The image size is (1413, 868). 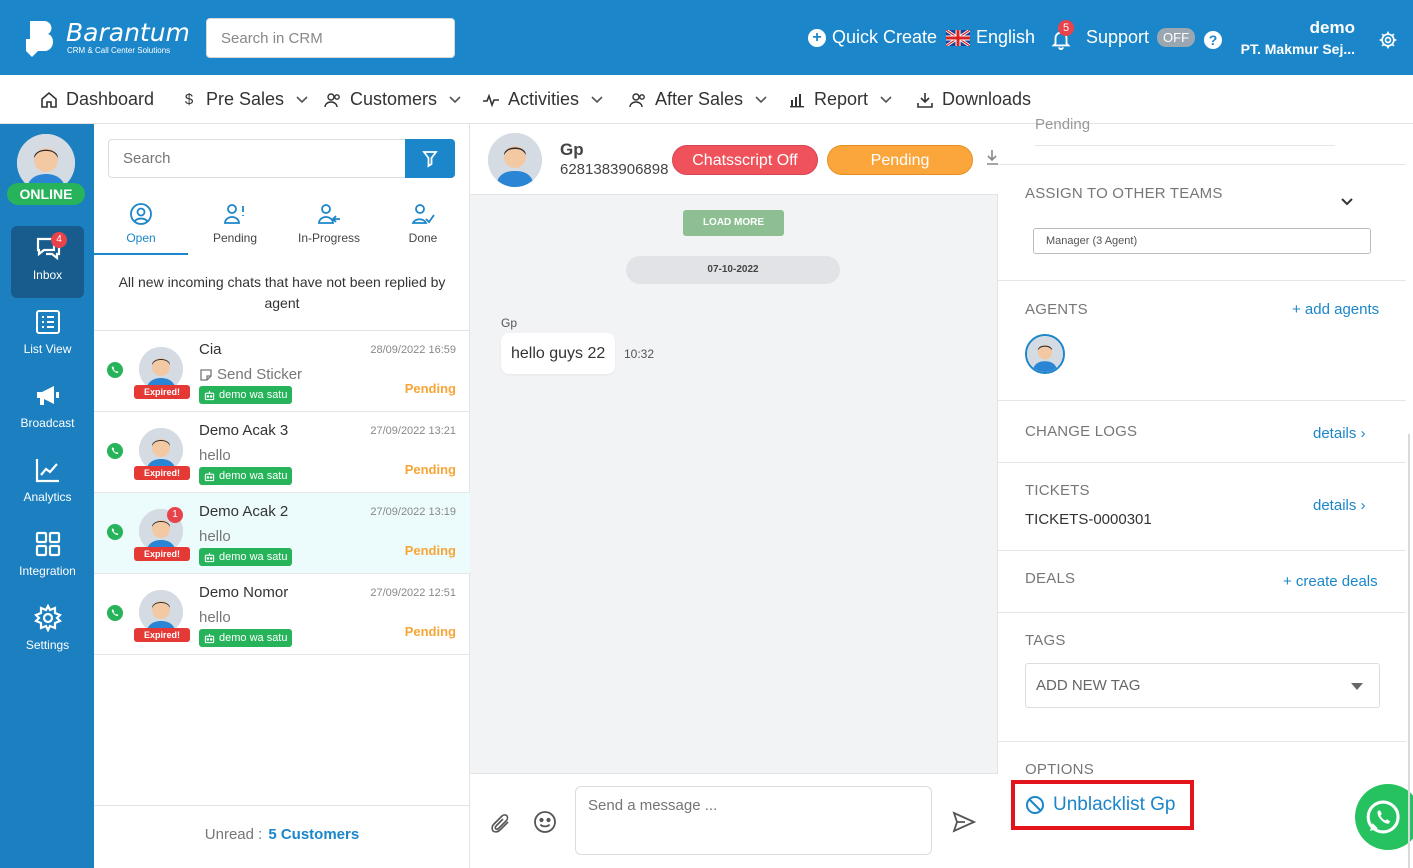 I want to click on unread-count-link: 5 Customers, so click(x=313, y=834).